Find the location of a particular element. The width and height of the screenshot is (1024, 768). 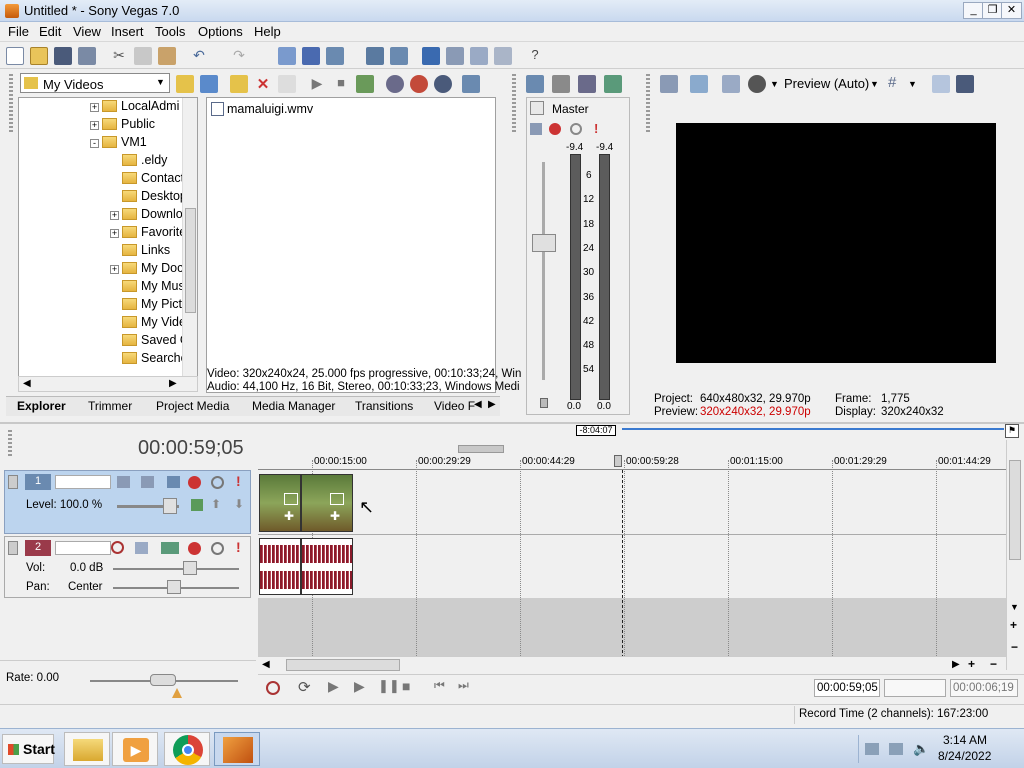

menu-file: File is located at coordinates (18, 31).